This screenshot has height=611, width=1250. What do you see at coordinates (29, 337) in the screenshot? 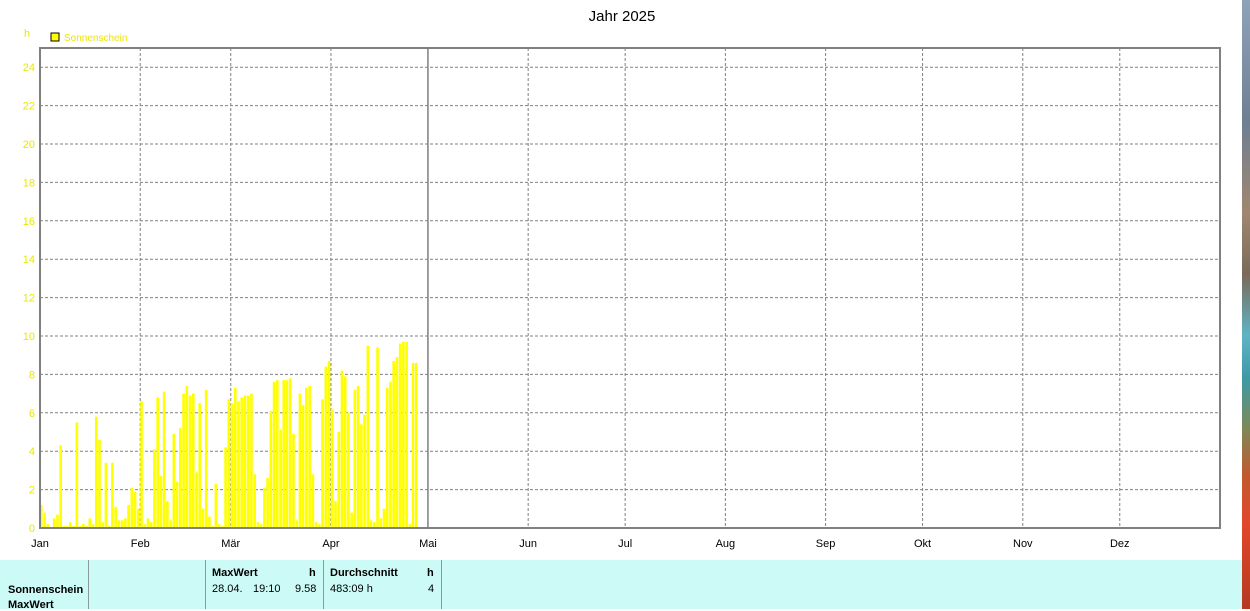
I see `y-tick-label: 10` at bounding box center [29, 337].